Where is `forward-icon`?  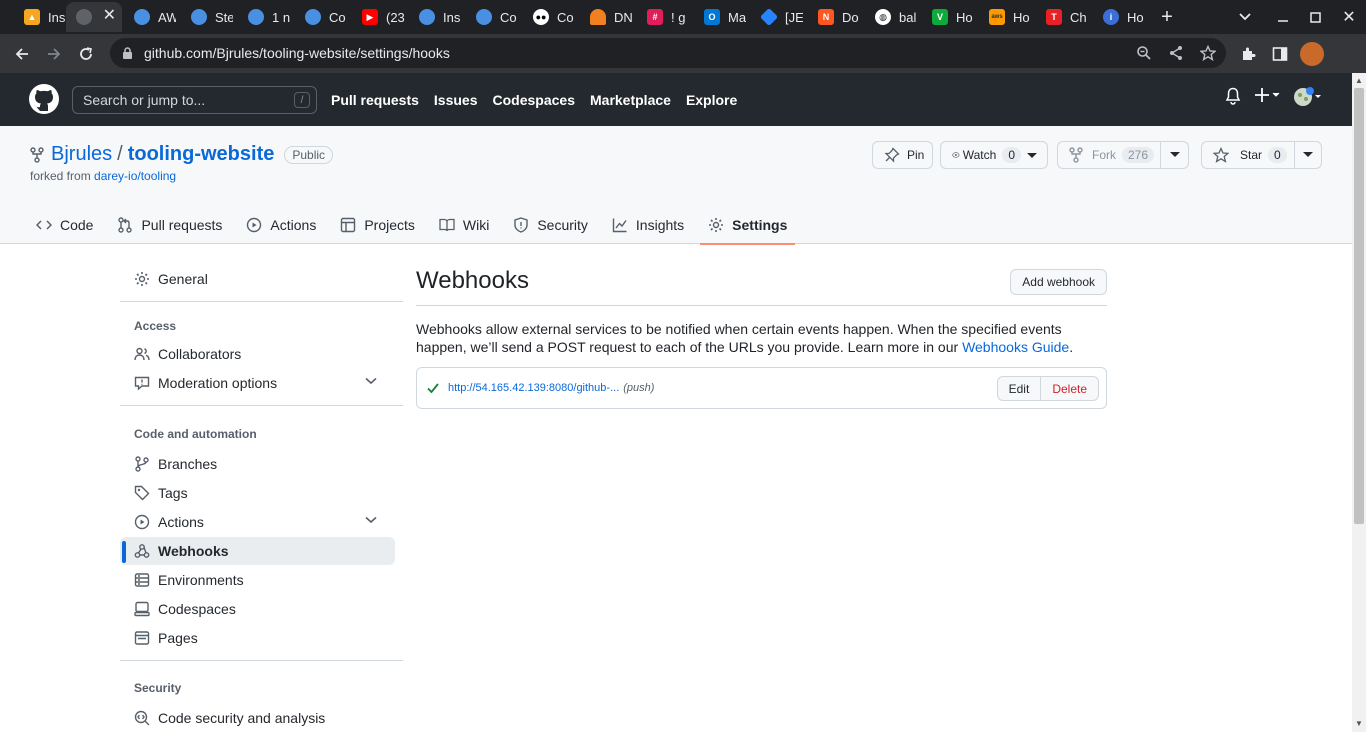
forward-icon is located at coordinates (54, 54).